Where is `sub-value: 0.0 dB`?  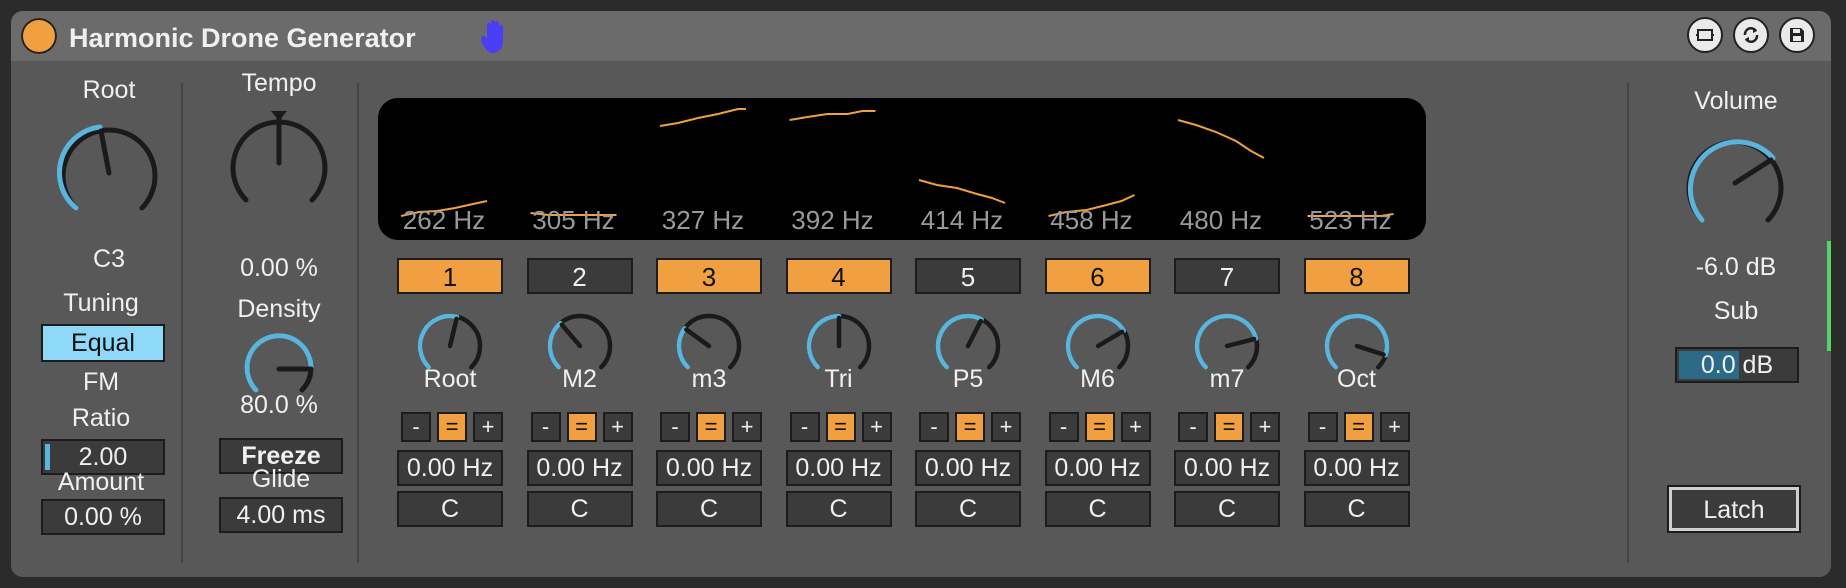 sub-value: 0.0 dB is located at coordinates (1737, 365).